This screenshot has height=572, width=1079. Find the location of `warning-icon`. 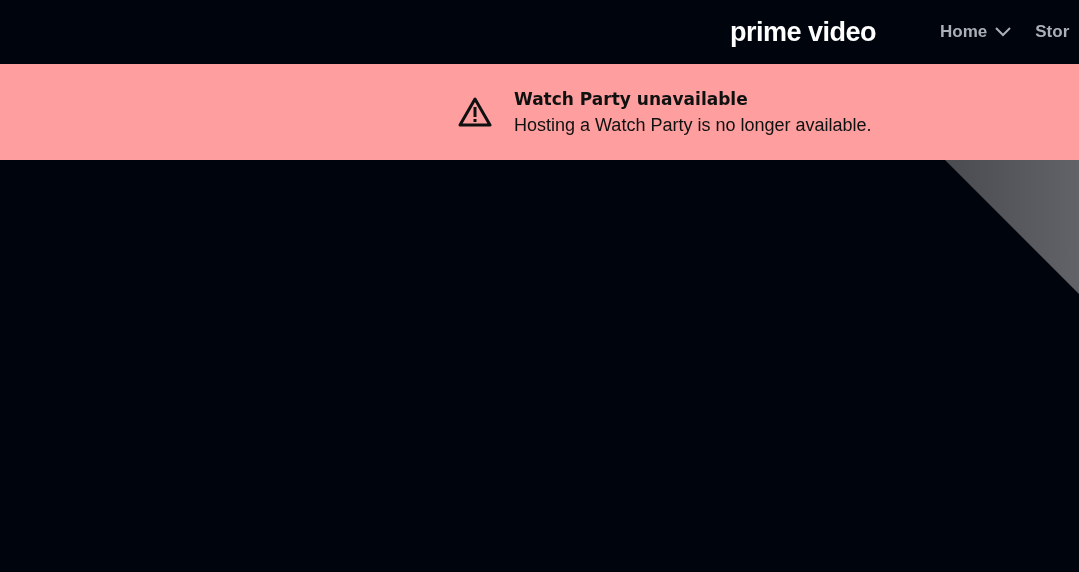

warning-icon is located at coordinates (475, 112).